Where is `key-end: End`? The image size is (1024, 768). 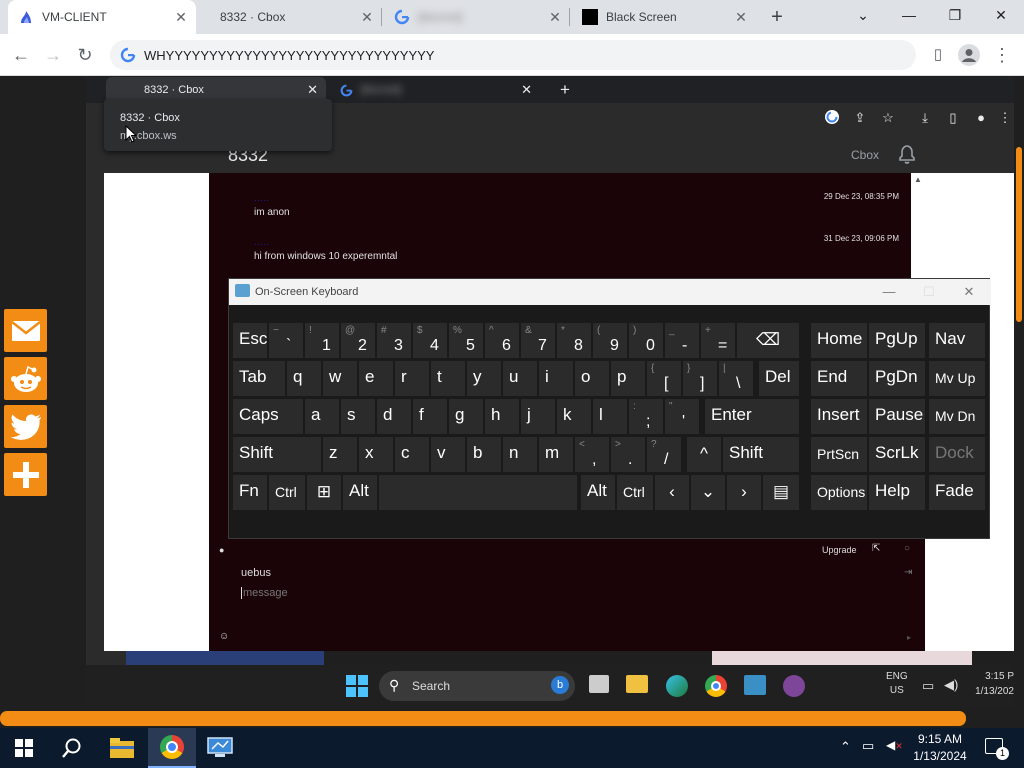
key-end: End is located at coordinates (839, 378).